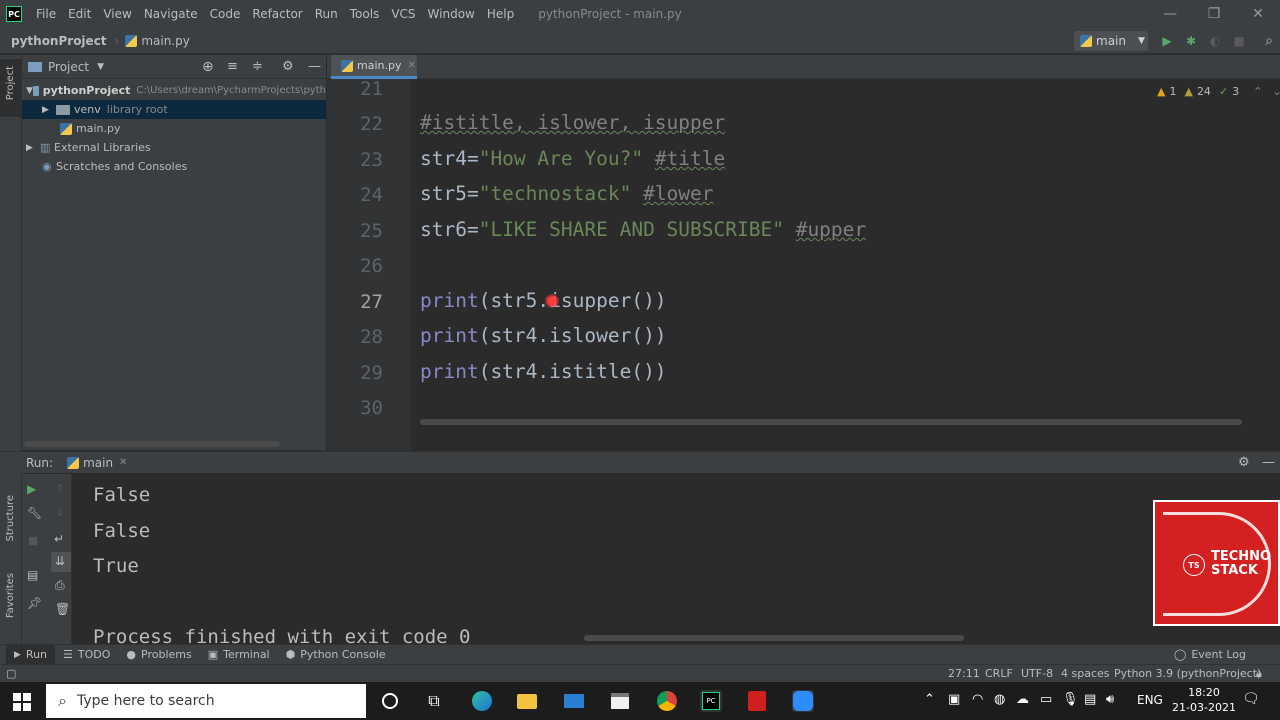  Describe the element at coordinates (1258, 14) in the screenshot. I see `close-icon: ✕` at that location.